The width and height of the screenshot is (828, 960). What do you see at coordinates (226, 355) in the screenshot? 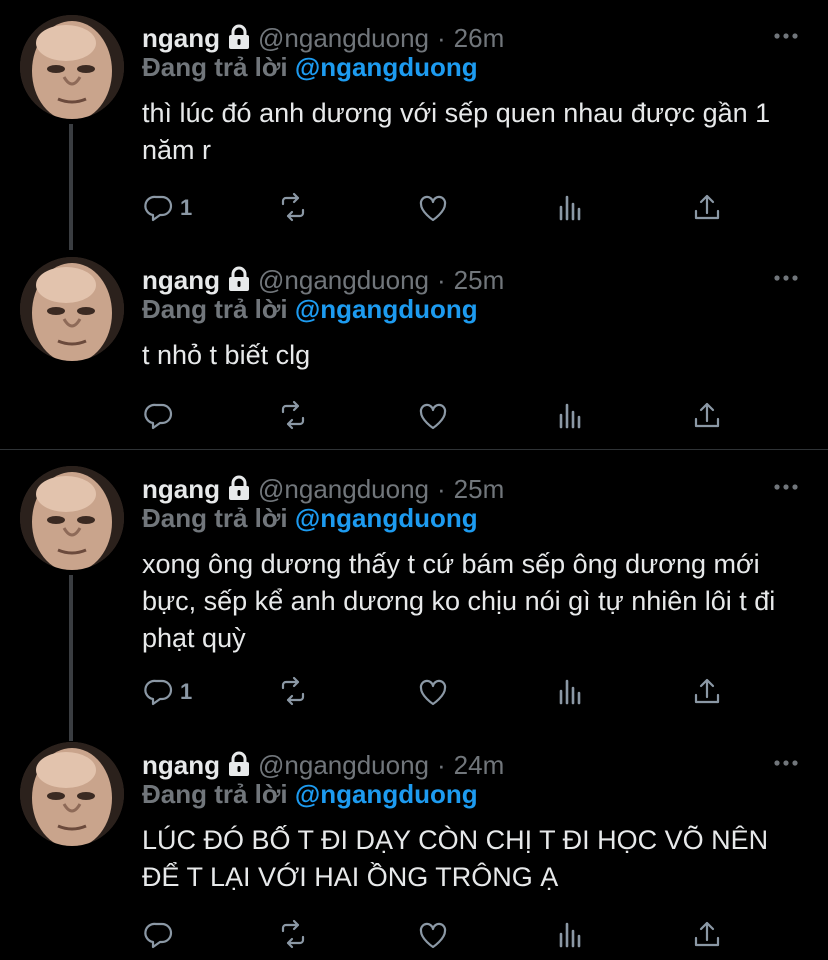
I see `tweet-text: t nhỏ t biết clg` at bounding box center [226, 355].